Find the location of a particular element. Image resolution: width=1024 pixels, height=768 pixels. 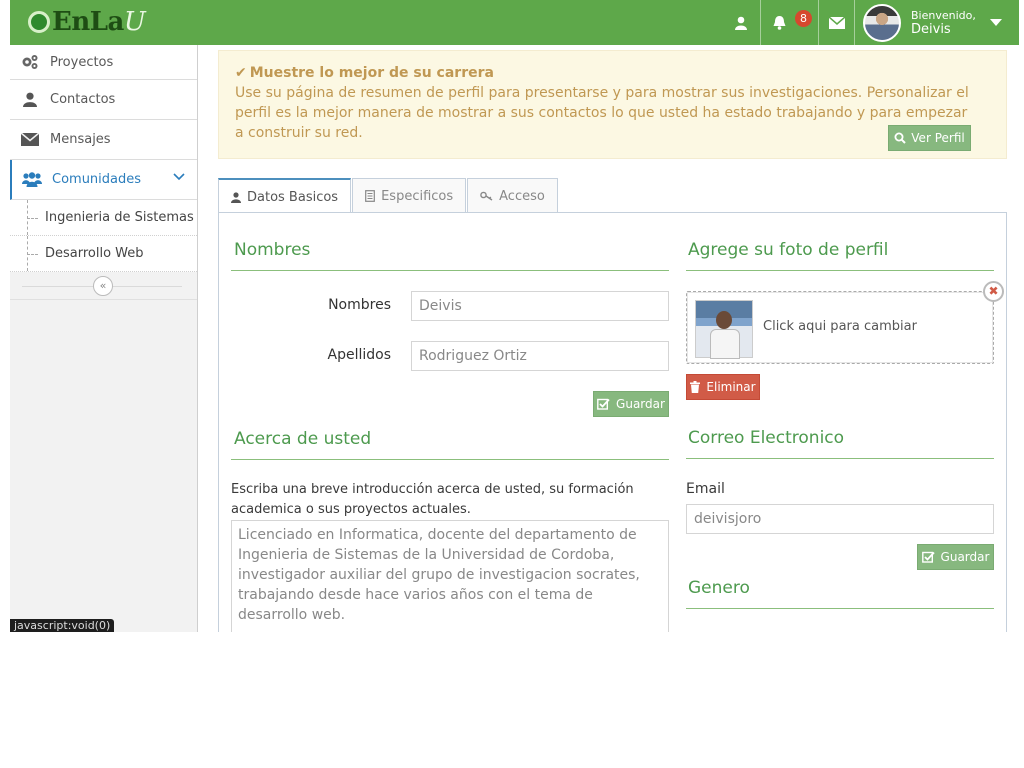

navbar-actions: 8 Bienvenido, Deivis is located at coordinates (870, 22).